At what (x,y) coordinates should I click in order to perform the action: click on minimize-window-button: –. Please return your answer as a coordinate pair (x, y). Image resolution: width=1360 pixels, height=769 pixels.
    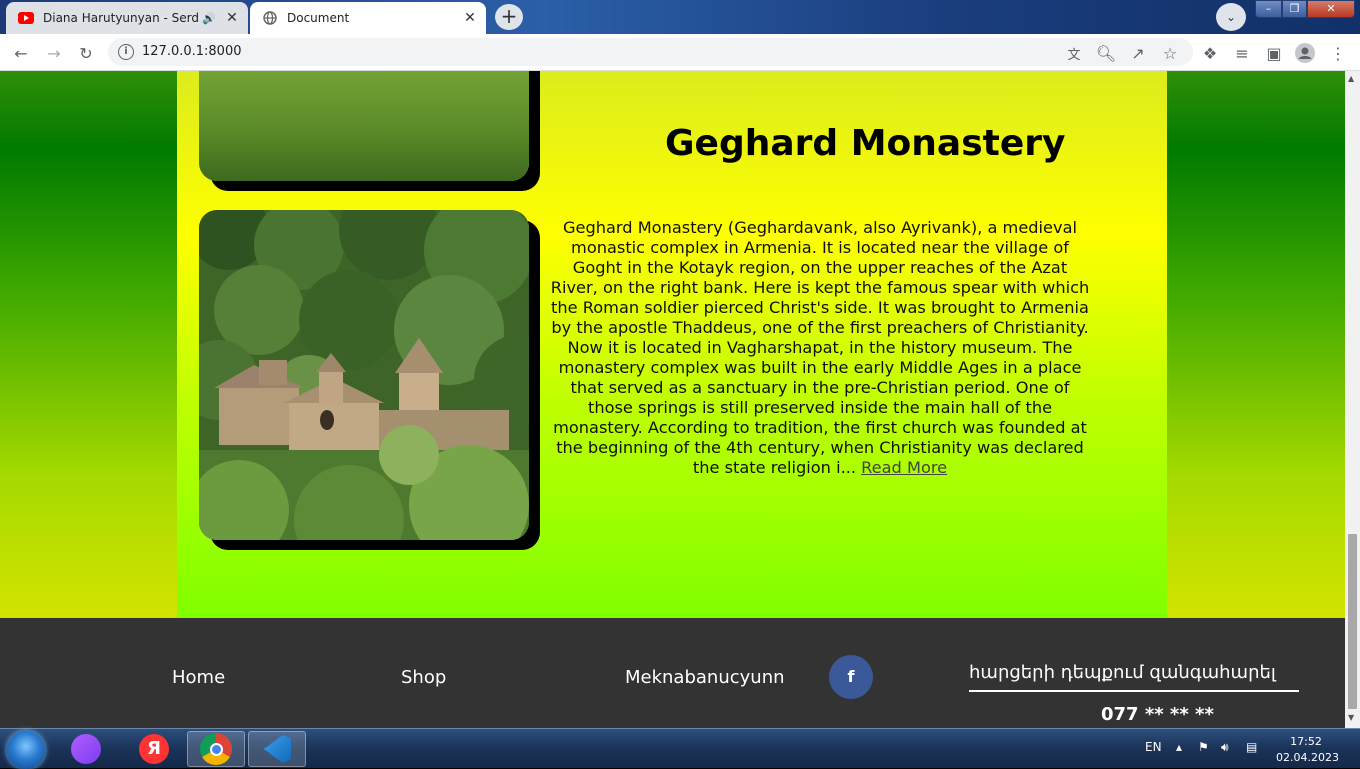
    Looking at the image, I should click on (1268, 9).